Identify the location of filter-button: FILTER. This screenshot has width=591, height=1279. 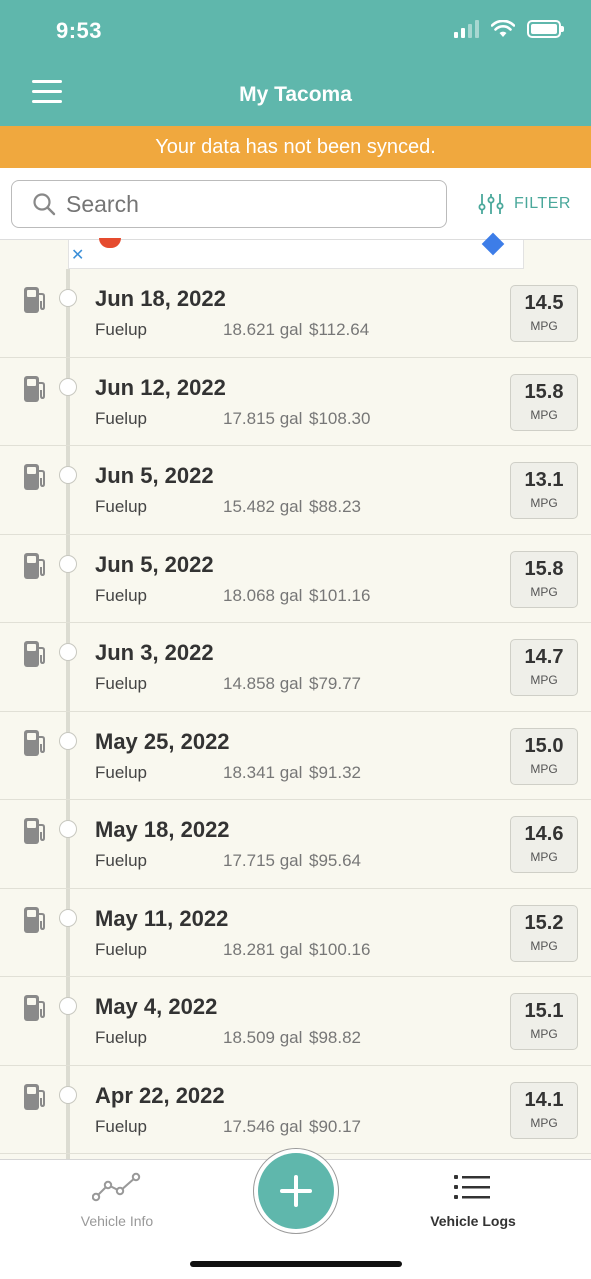
(524, 204).